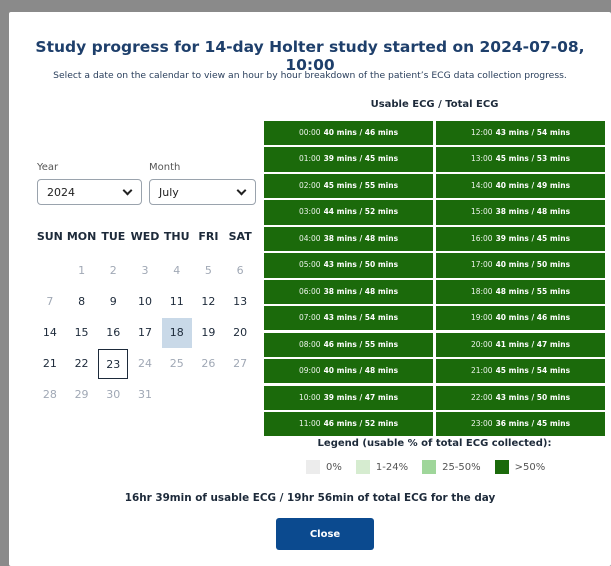  What do you see at coordinates (50, 301) in the screenshot?
I see `calendar-day: 7` at bounding box center [50, 301].